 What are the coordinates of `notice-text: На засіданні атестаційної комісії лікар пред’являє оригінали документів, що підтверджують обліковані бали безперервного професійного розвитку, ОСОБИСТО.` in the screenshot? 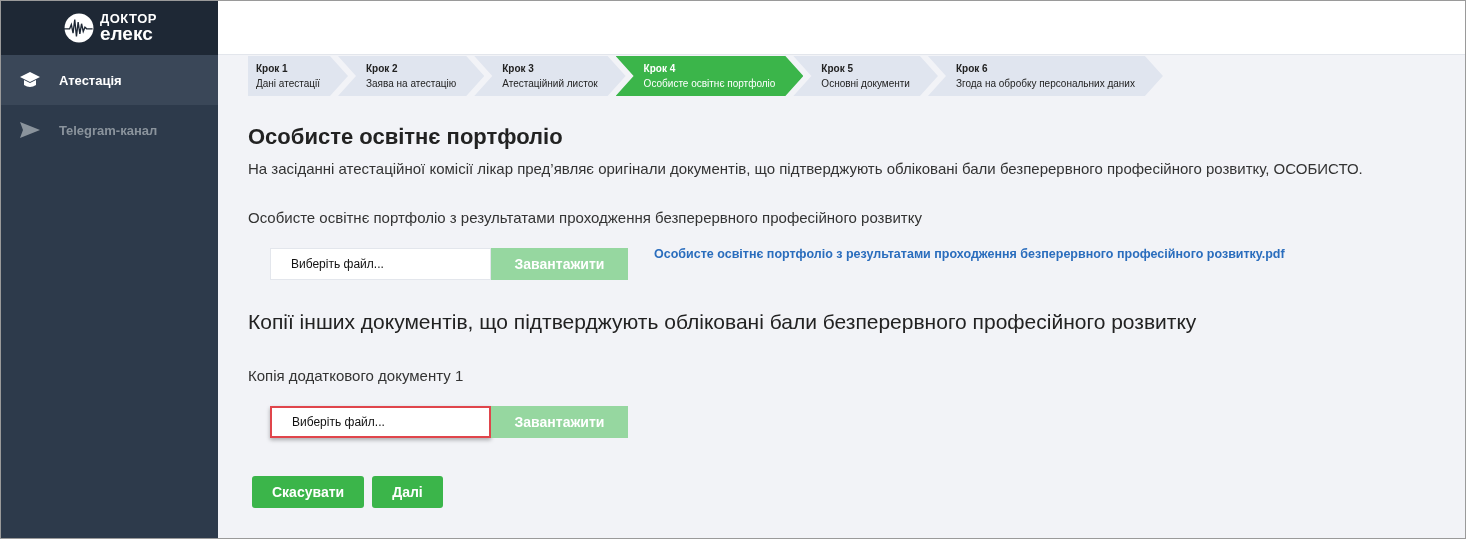 It's located at (806, 168).